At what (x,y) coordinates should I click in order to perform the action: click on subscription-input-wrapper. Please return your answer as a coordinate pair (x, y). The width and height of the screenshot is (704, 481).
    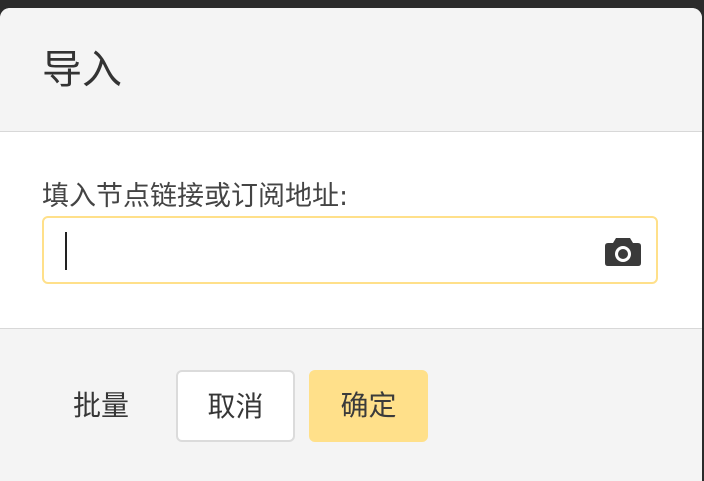
    Looking at the image, I should click on (350, 250).